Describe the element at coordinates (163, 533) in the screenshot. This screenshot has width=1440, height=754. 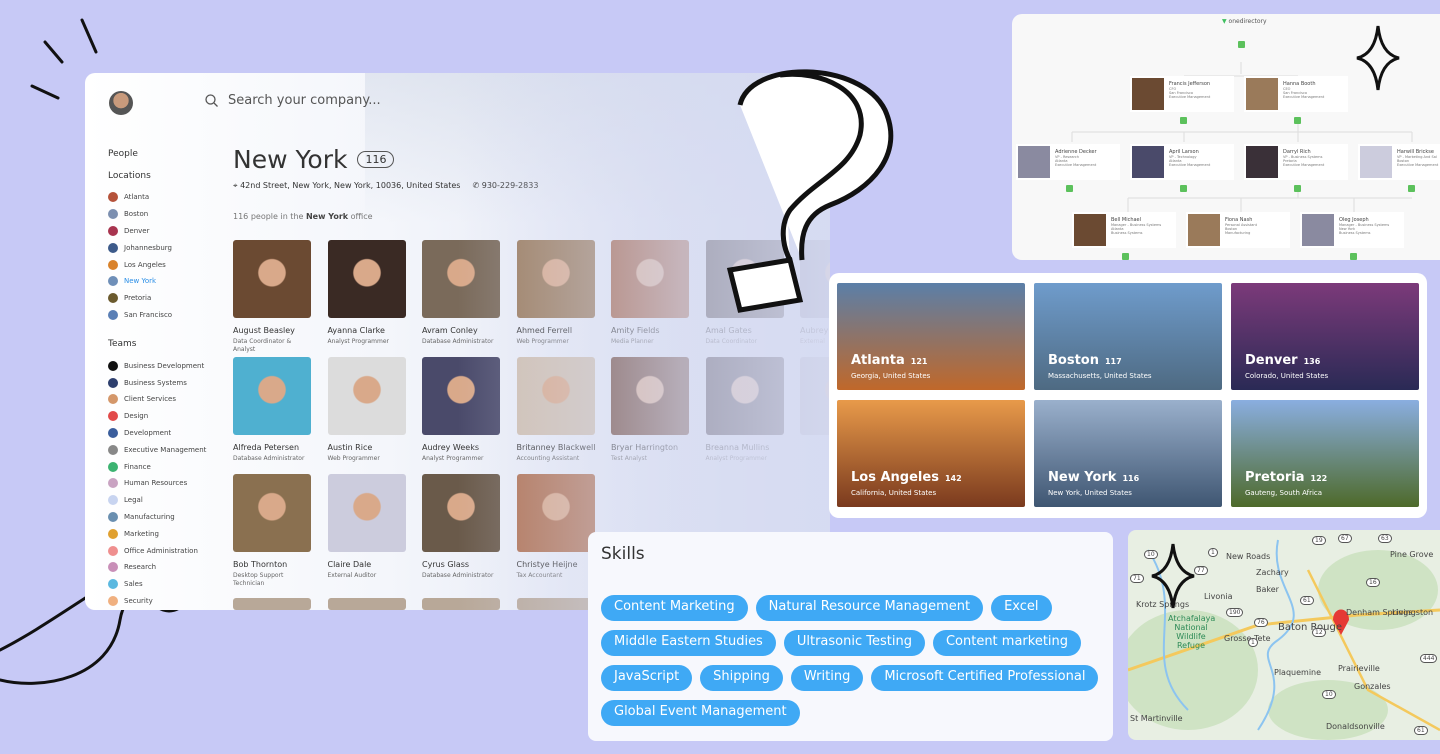
I see `sidebar-team-marketing: Marketing` at that location.